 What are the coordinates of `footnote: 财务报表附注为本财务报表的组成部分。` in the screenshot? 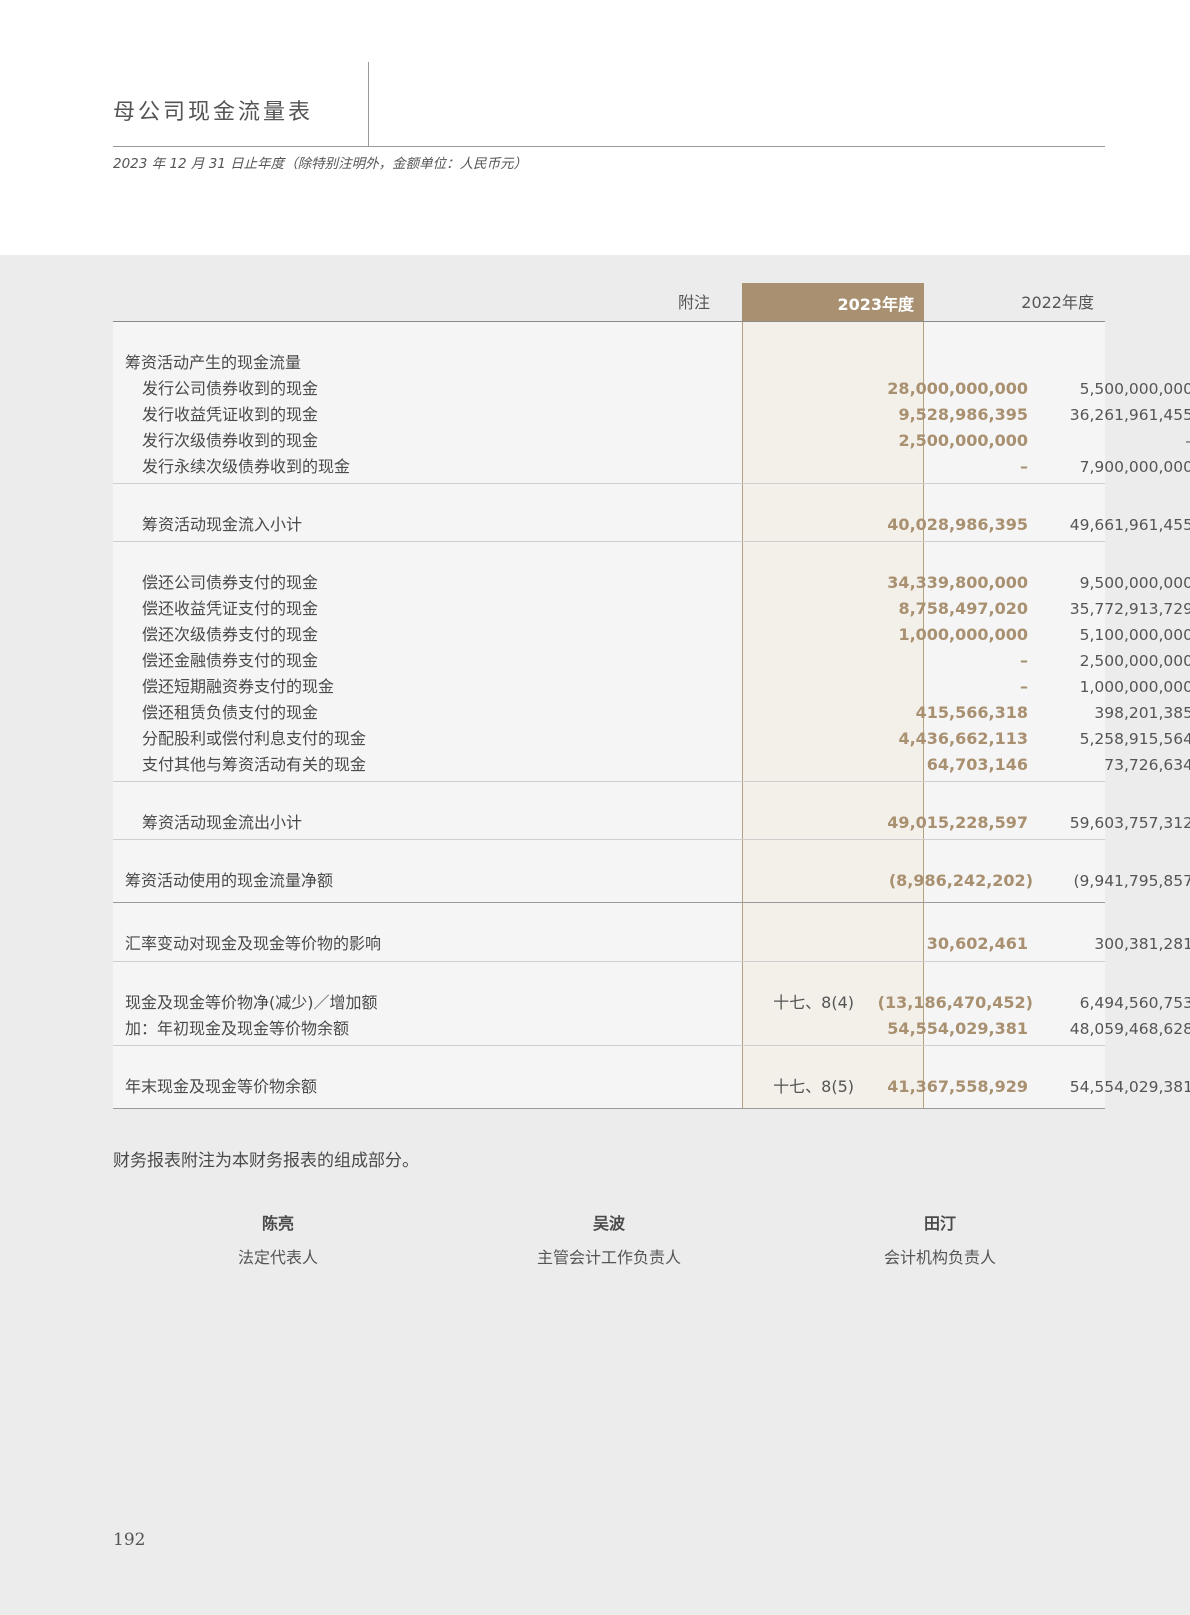 It's located at (266, 1161).